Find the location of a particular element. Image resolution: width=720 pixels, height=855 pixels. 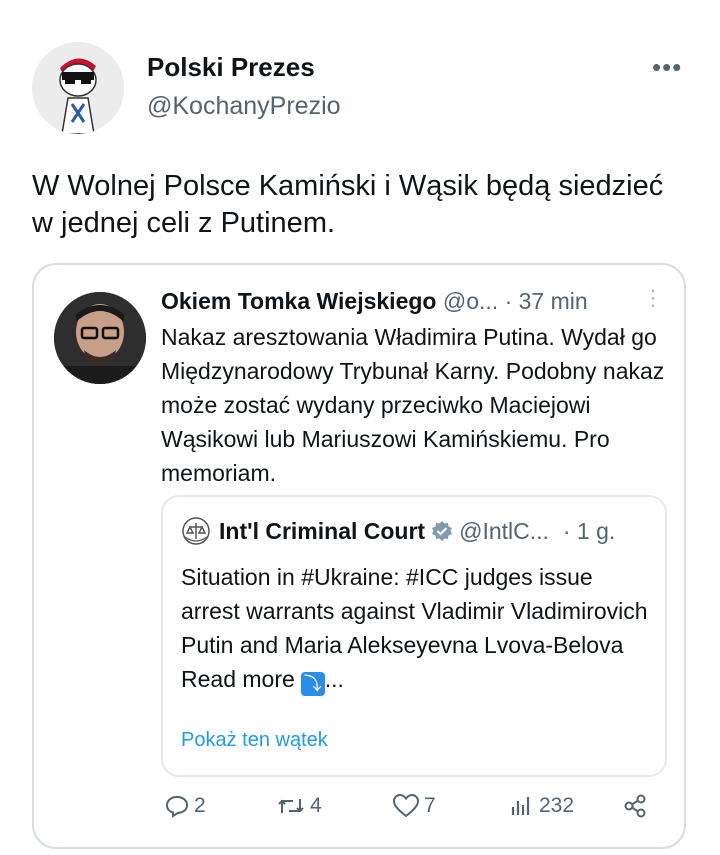

like-button: 7 is located at coordinates (414, 806).